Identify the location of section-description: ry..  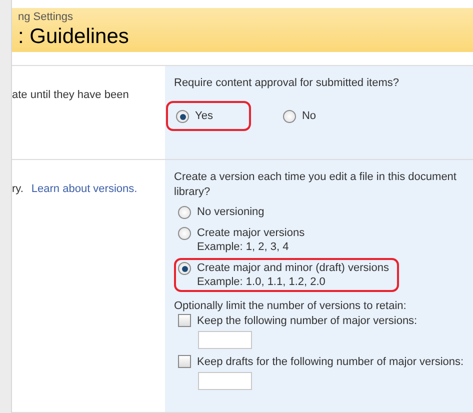
(18, 189).